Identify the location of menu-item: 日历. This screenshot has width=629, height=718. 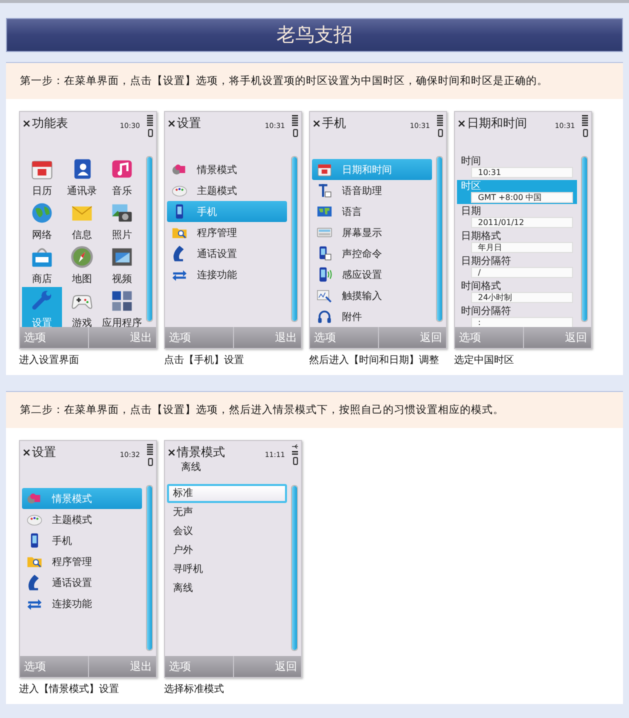
(42, 177).